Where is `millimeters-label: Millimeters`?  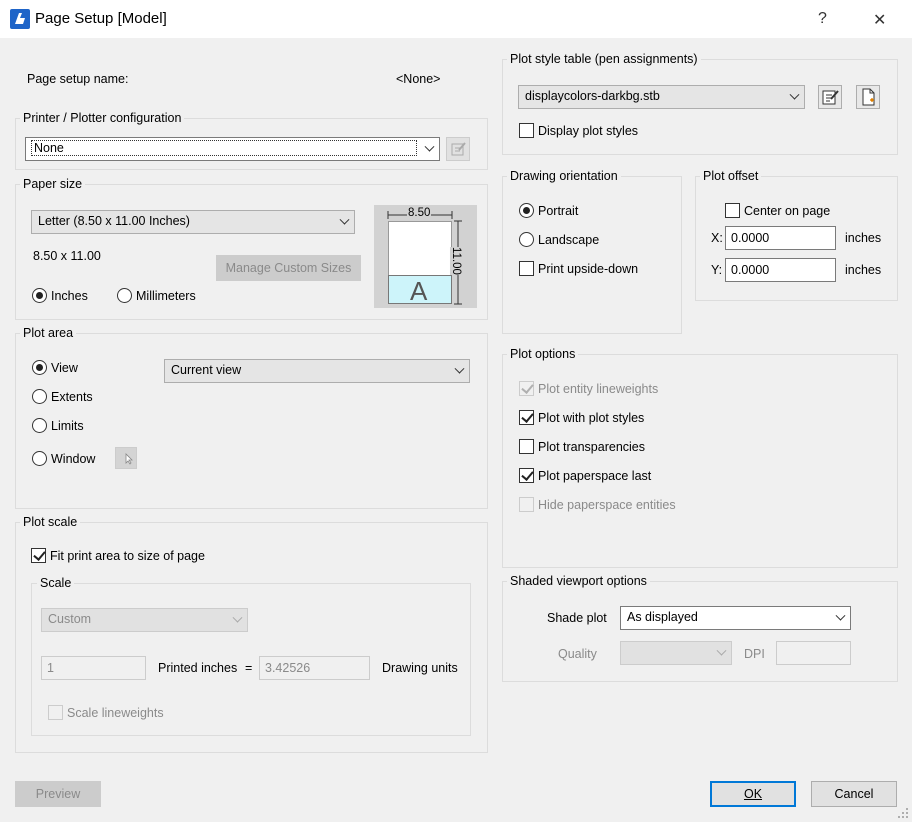
millimeters-label: Millimeters is located at coordinates (166, 296).